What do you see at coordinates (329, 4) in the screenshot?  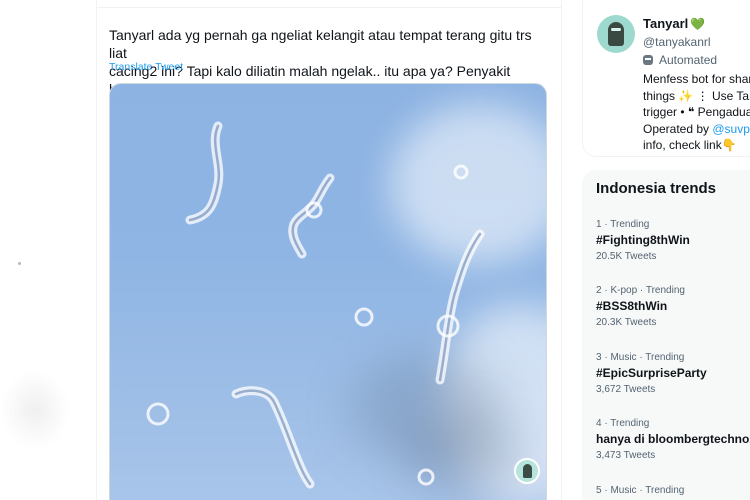 I see `top-divider` at bounding box center [329, 4].